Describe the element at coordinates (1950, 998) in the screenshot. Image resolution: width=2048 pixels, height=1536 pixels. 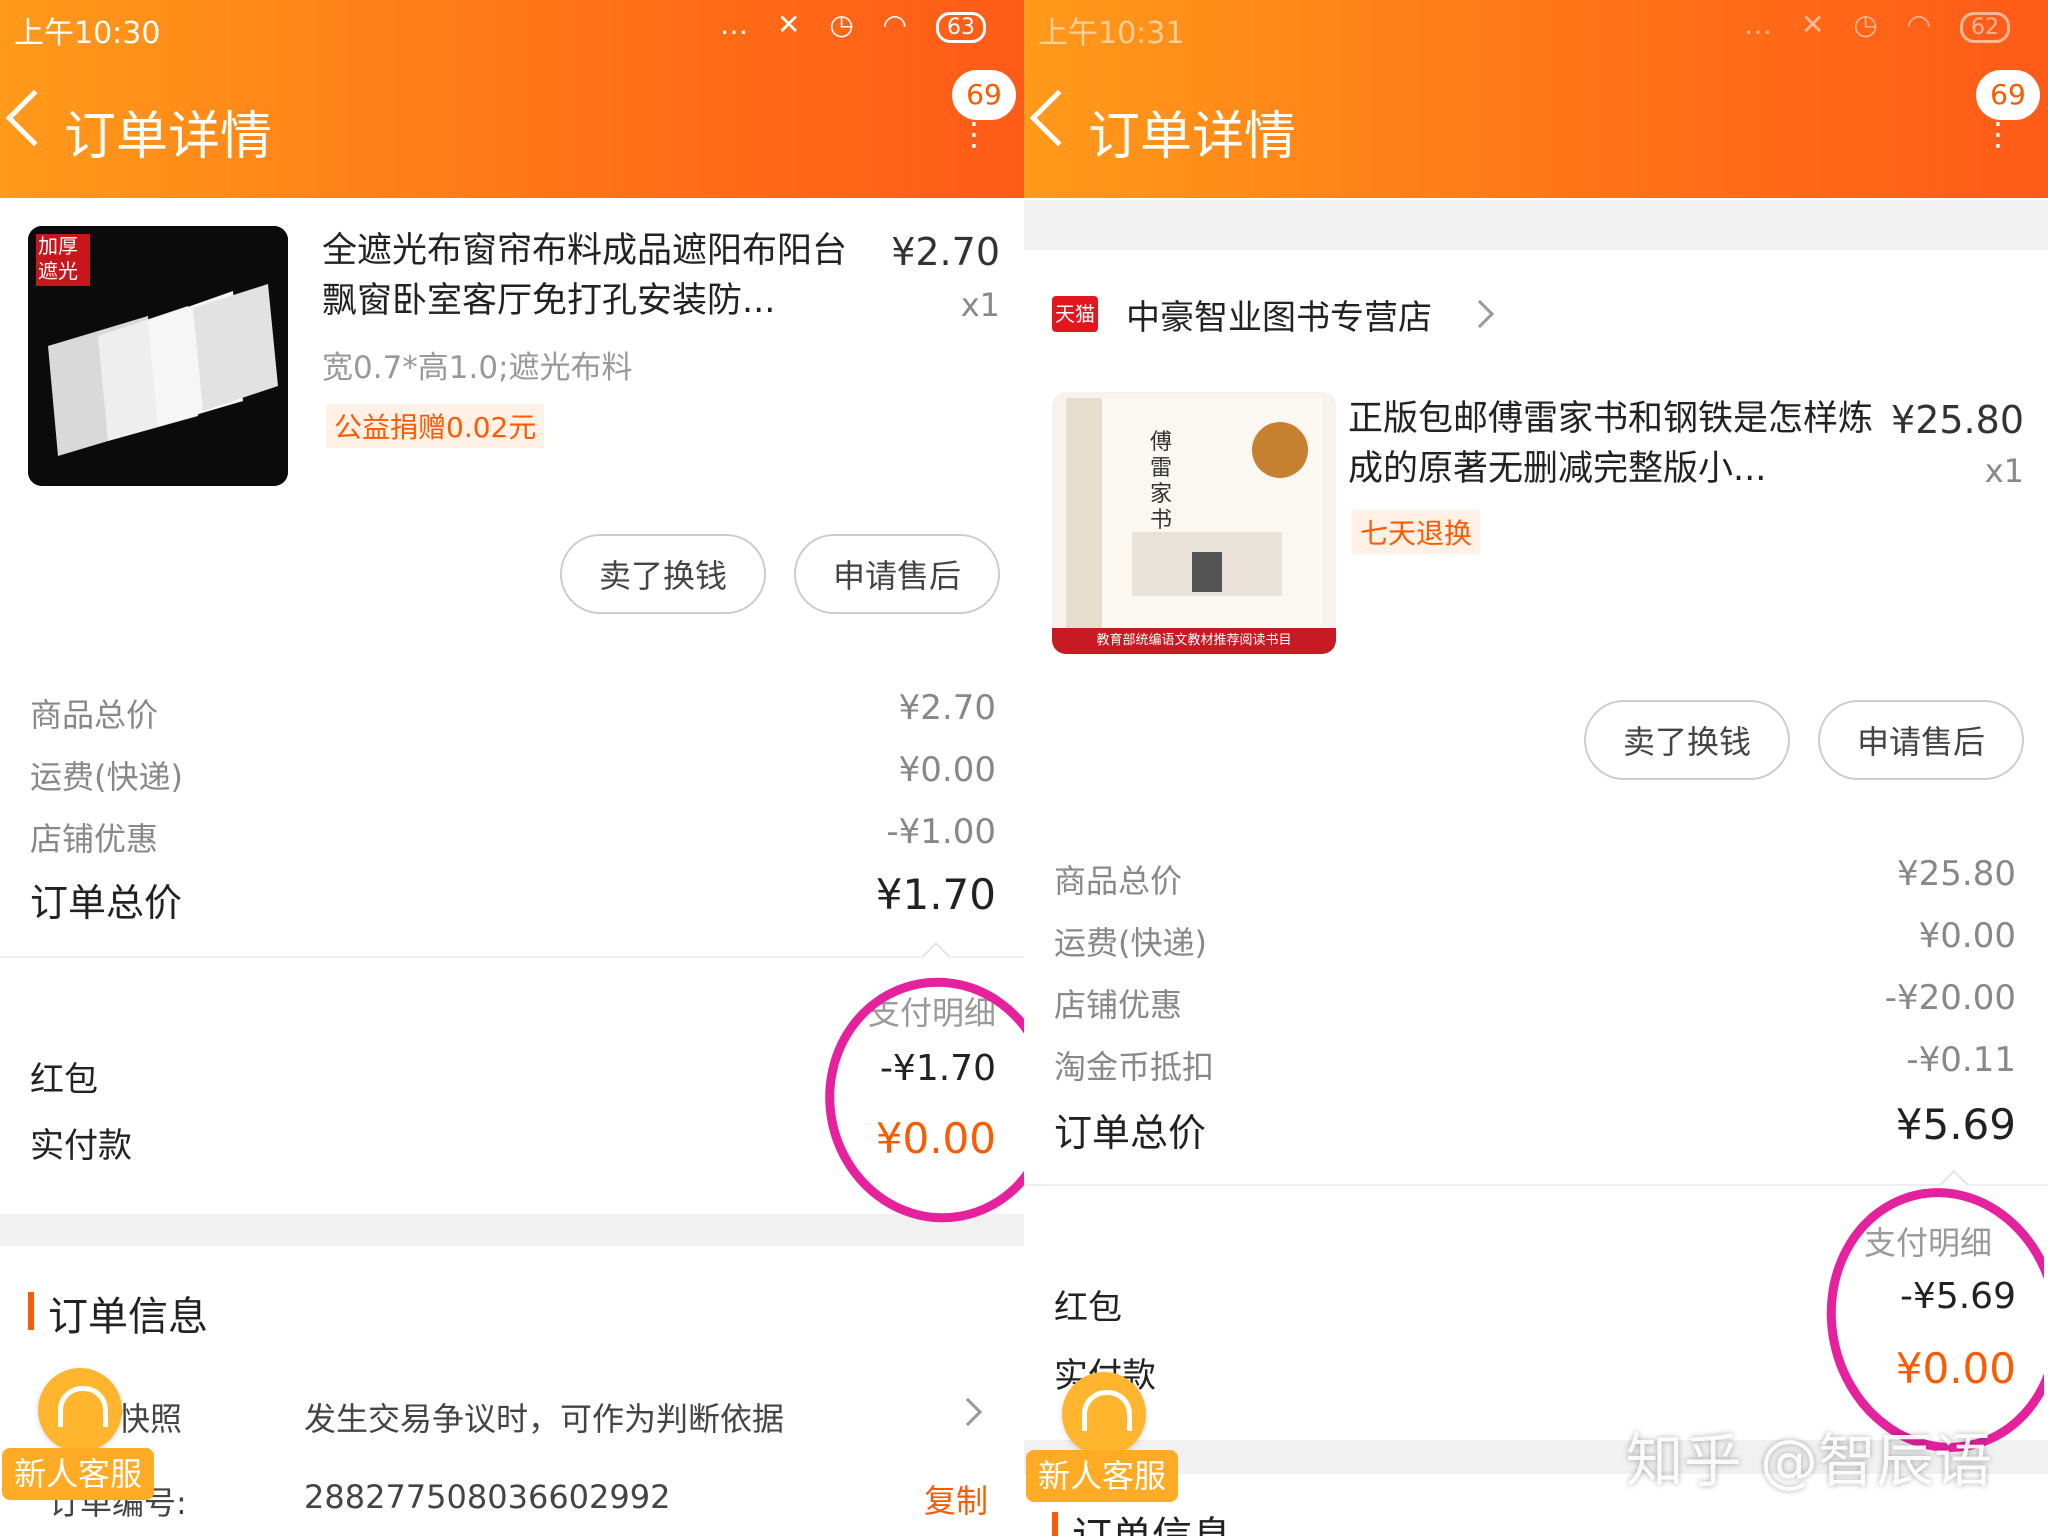
I see `summary-value-discount: -¥20.00` at that location.